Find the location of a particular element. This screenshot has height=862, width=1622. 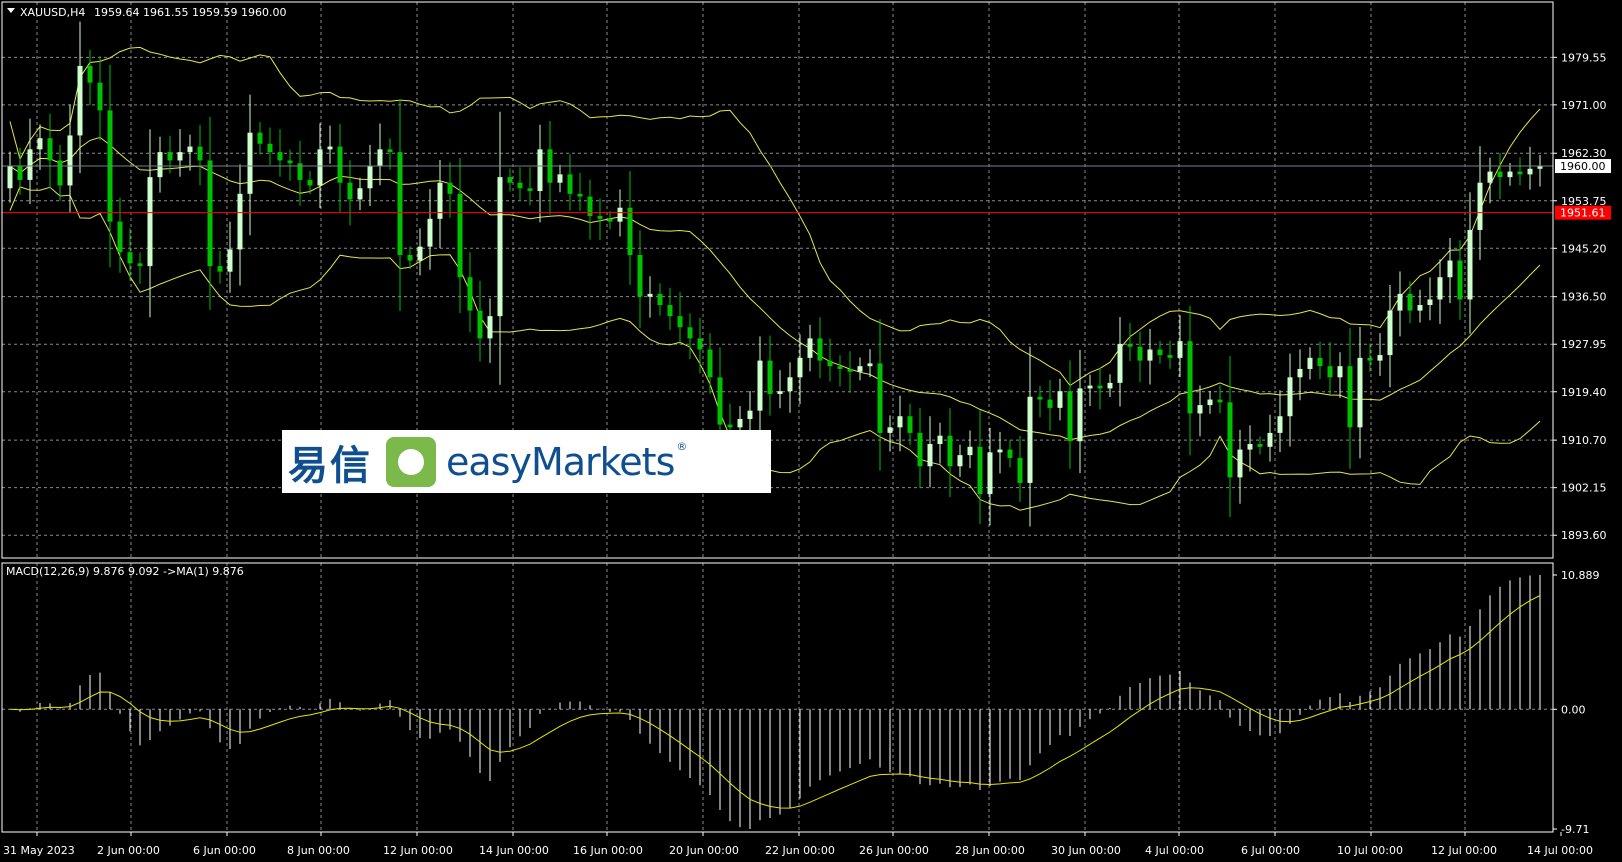

macd-tick-label: -9.71 is located at coordinates (1575, 829).